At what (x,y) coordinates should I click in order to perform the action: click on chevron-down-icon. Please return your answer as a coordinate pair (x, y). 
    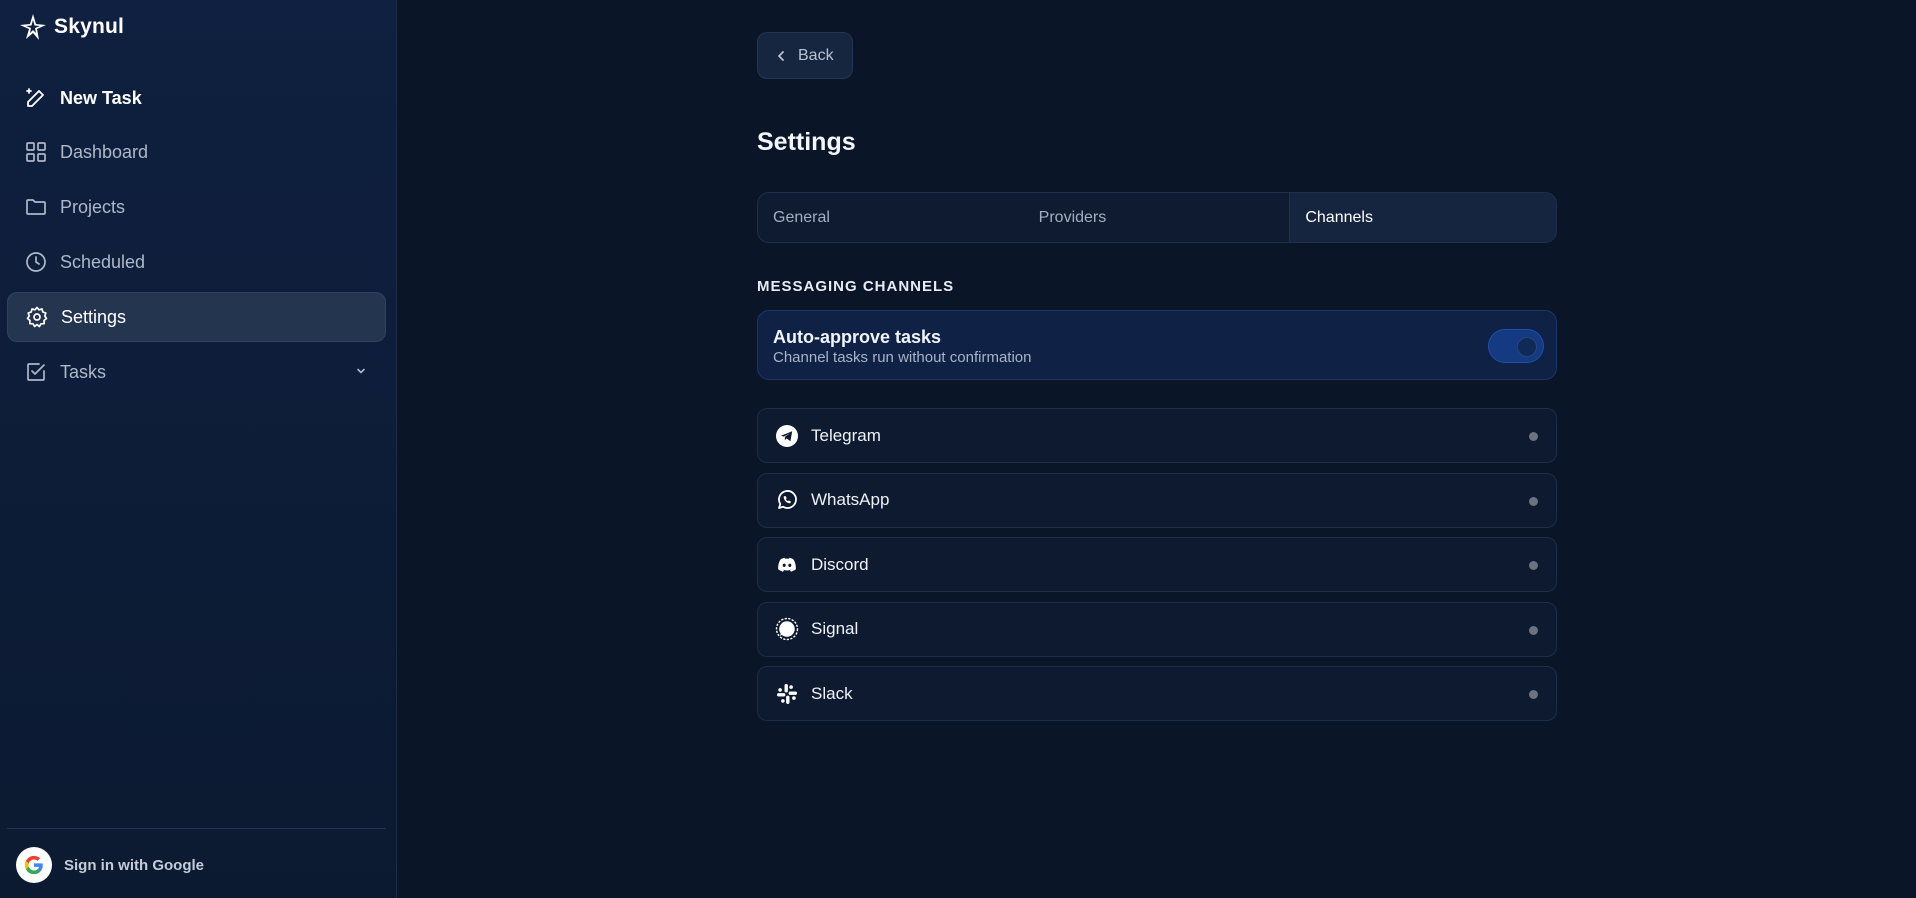
    Looking at the image, I should click on (361, 371).